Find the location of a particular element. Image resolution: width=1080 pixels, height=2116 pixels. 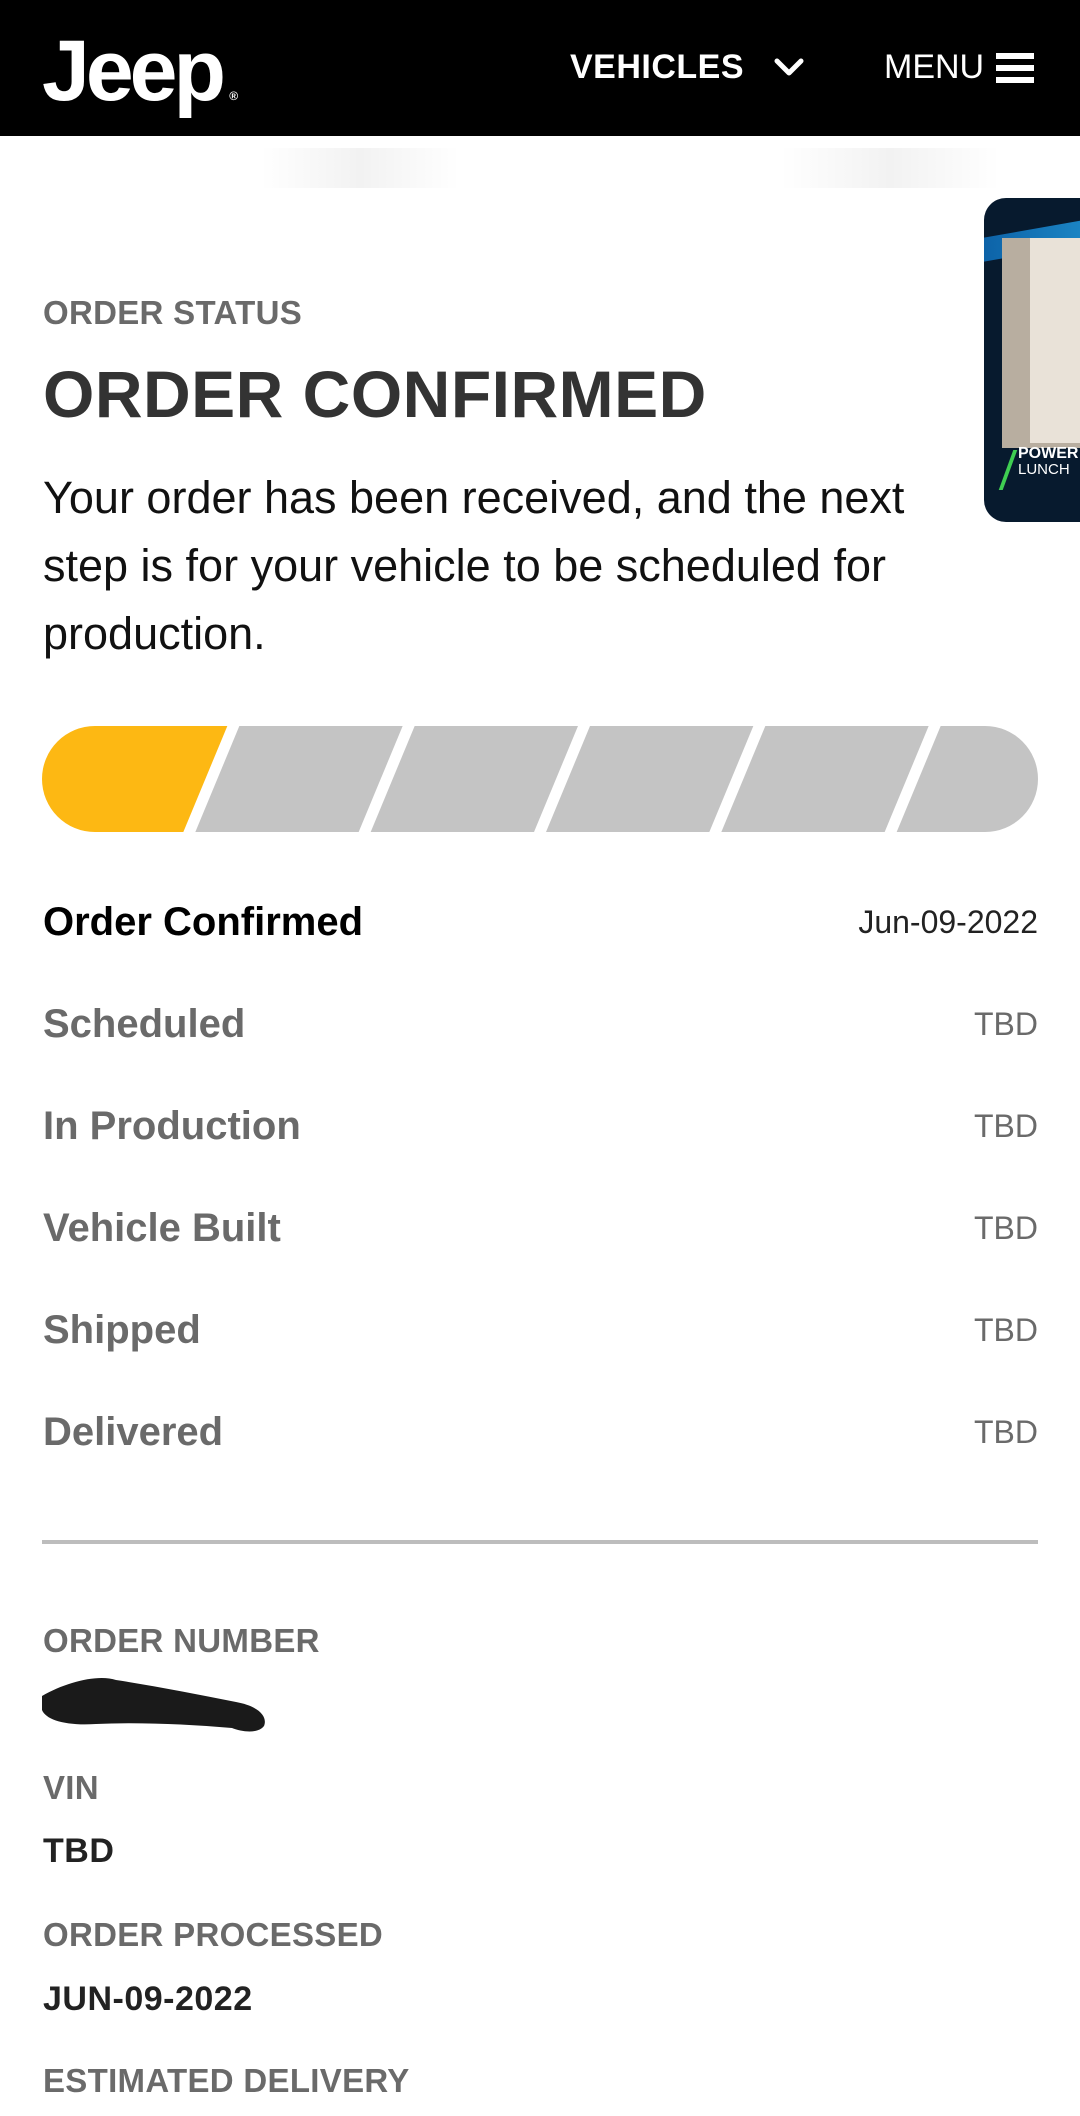

status-step-name: Shipped is located at coordinates (122, 1329).